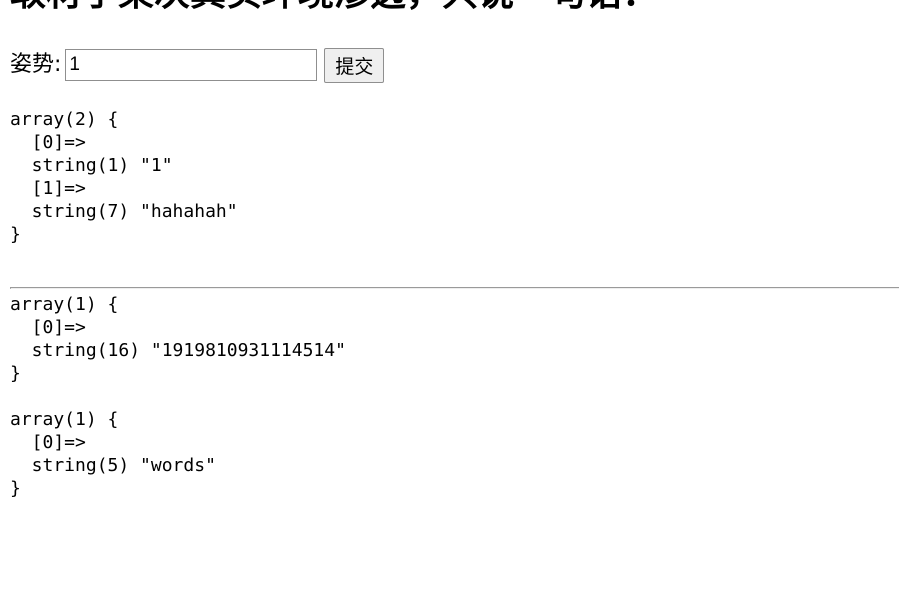 The height and width of the screenshot is (598, 899). What do you see at coordinates (191, 65) in the screenshot?
I see `query-input` at bounding box center [191, 65].